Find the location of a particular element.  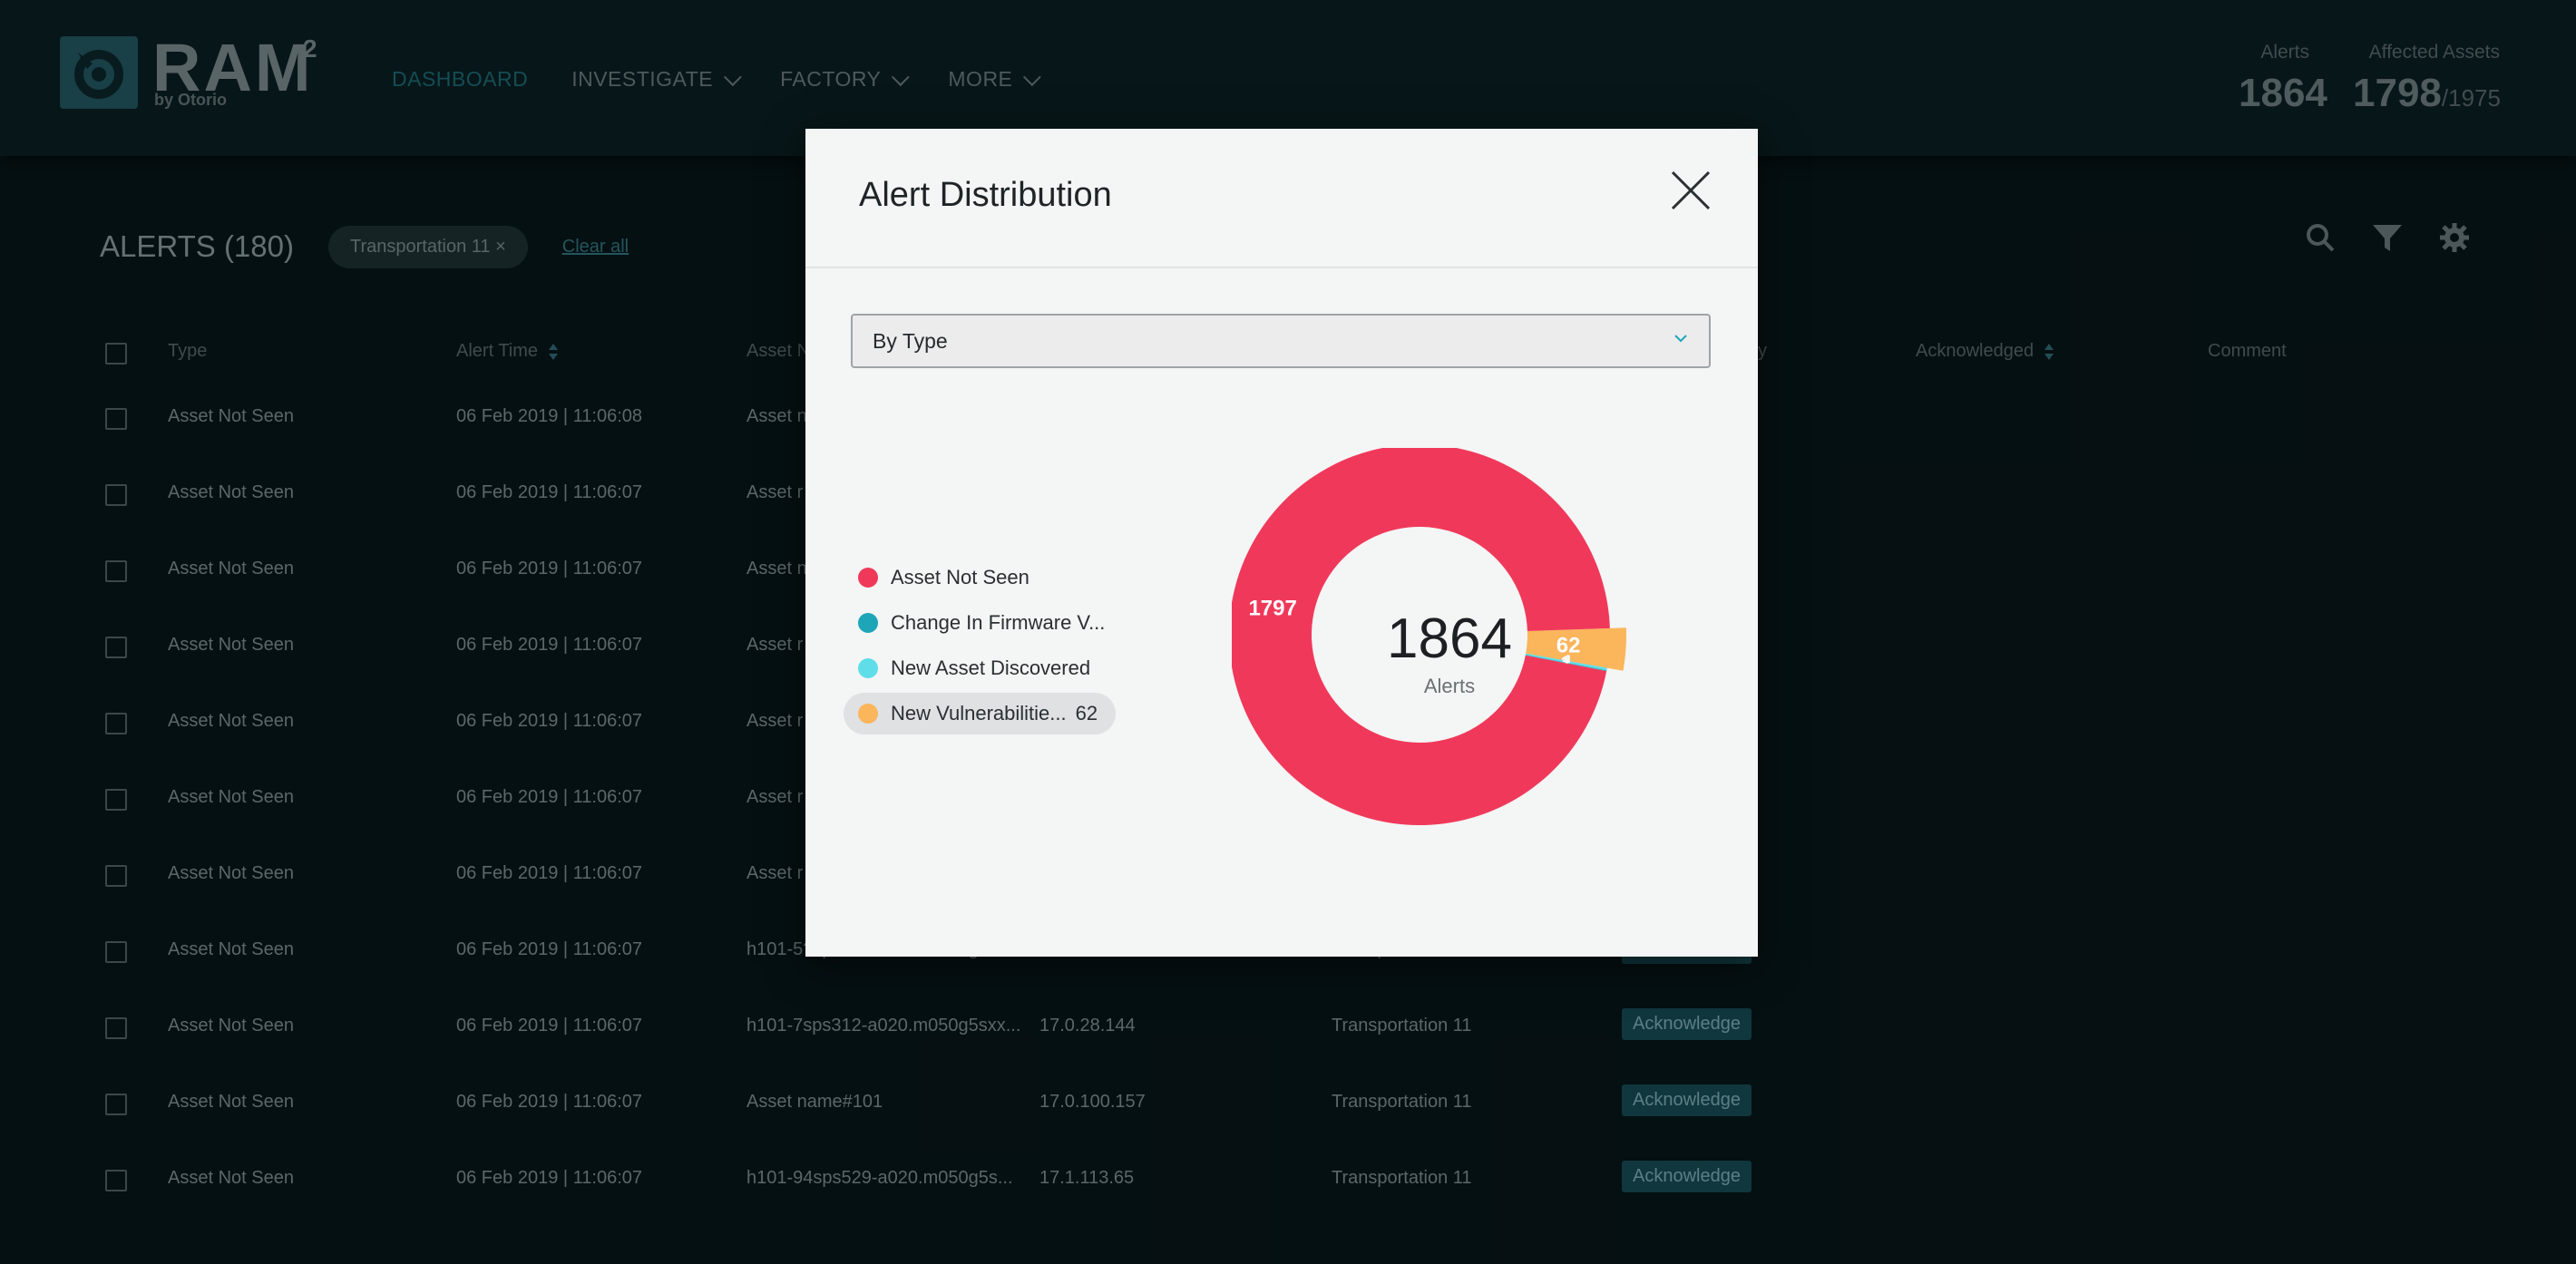

select-value: By Type is located at coordinates (910, 341).